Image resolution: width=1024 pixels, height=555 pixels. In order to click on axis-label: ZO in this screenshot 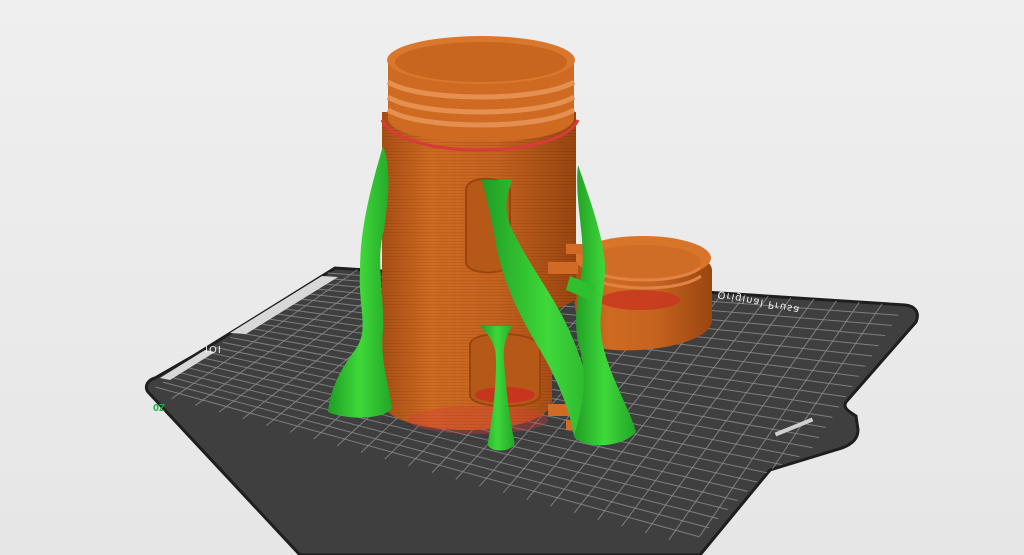, I will do `click(159, 406)`.